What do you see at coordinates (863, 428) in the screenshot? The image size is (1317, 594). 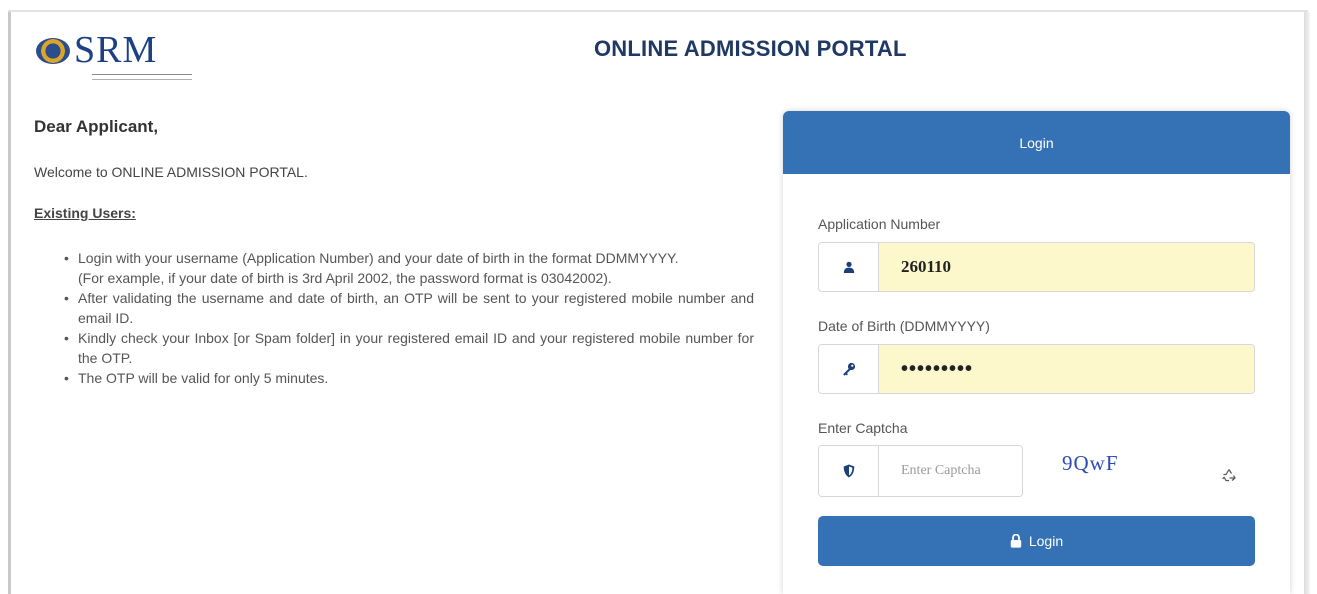 I see `captcha-label: Enter Captcha` at bounding box center [863, 428].